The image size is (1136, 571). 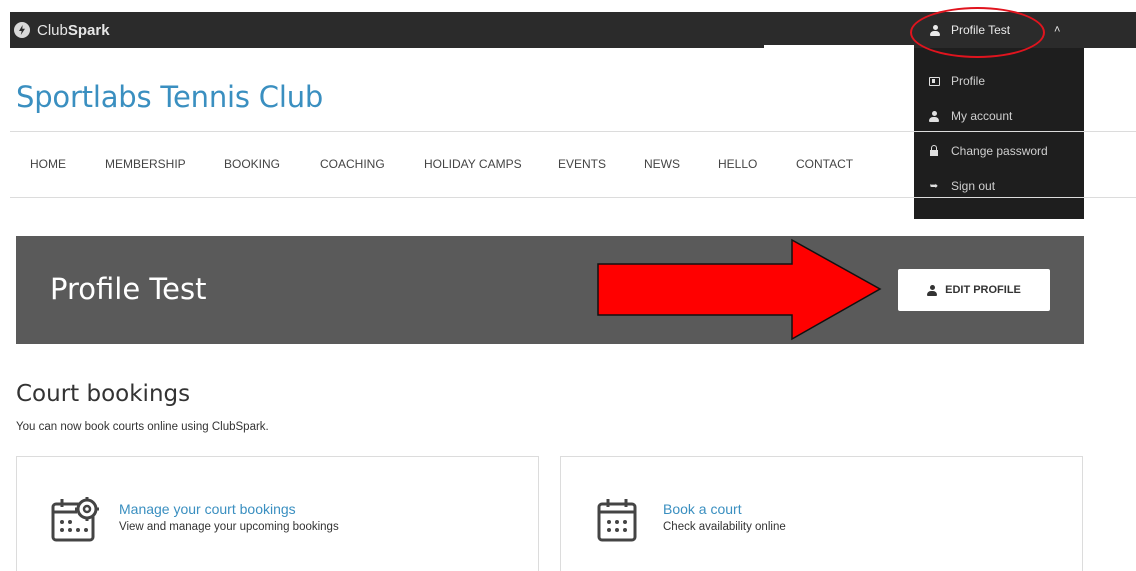 What do you see at coordinates (824, 164) in the screenshot?
I see `nav-item-contact: CONTACT` at bounding box center [824, 164].